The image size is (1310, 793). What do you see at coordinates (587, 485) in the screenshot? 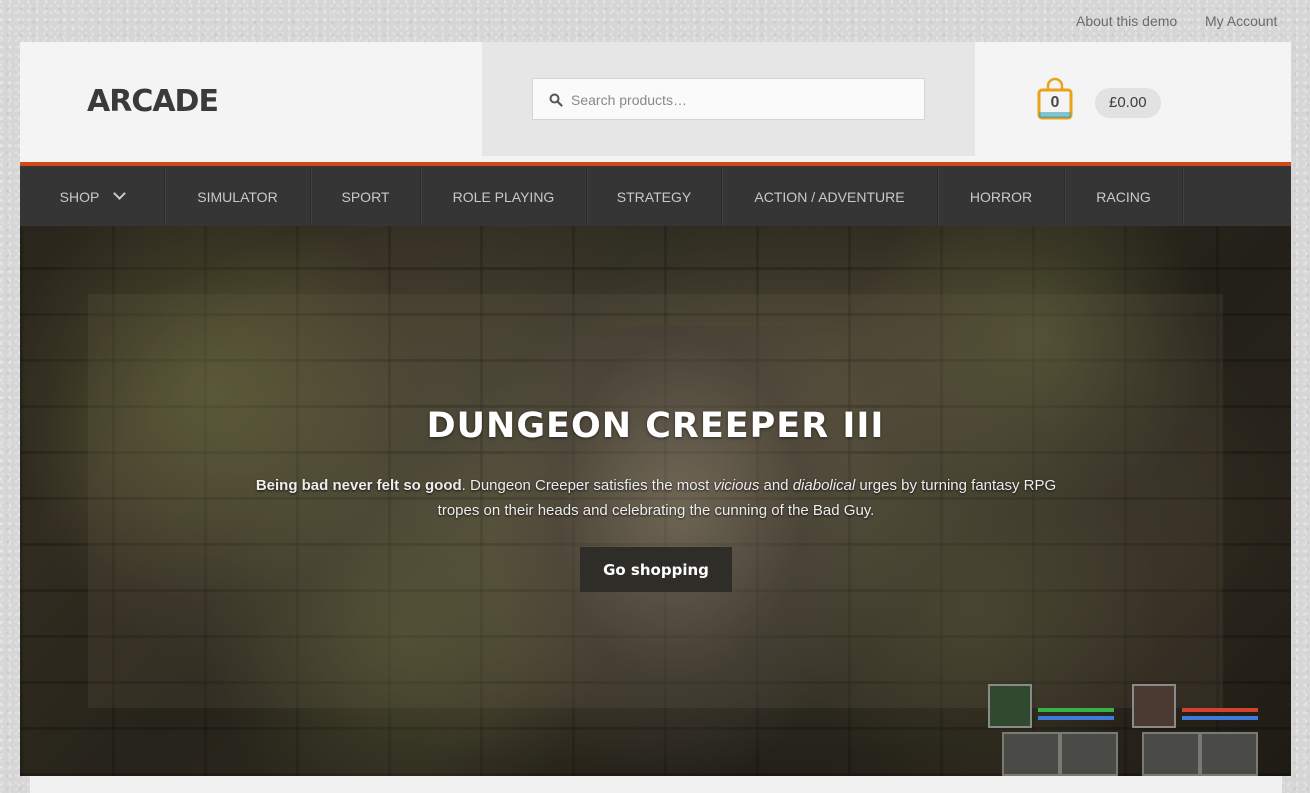
I see `hero-text-part: . Dungeon Creeper satisfies the most` at bounding box center [587, 485].